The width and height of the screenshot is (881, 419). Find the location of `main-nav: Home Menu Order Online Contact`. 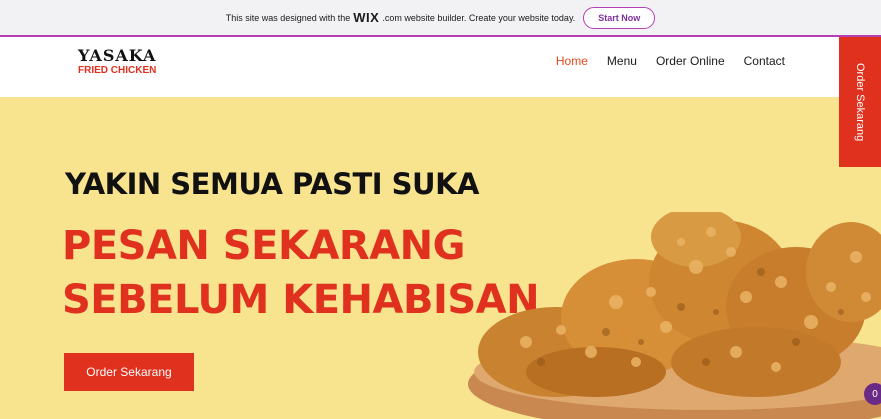

main-nav: Home Menu Order Online Contact is located at coordinates (670, 61).